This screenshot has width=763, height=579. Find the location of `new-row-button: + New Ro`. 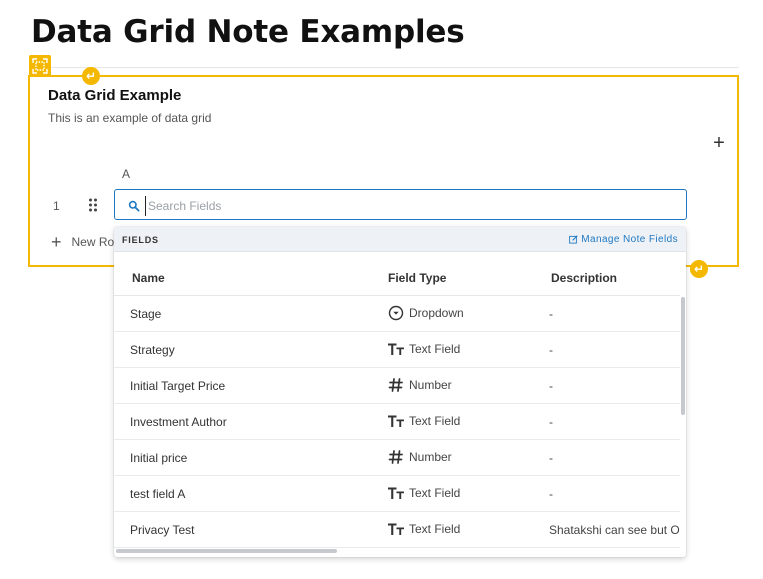

new-row-button: + New Ro is located at coordinates (83, 242).